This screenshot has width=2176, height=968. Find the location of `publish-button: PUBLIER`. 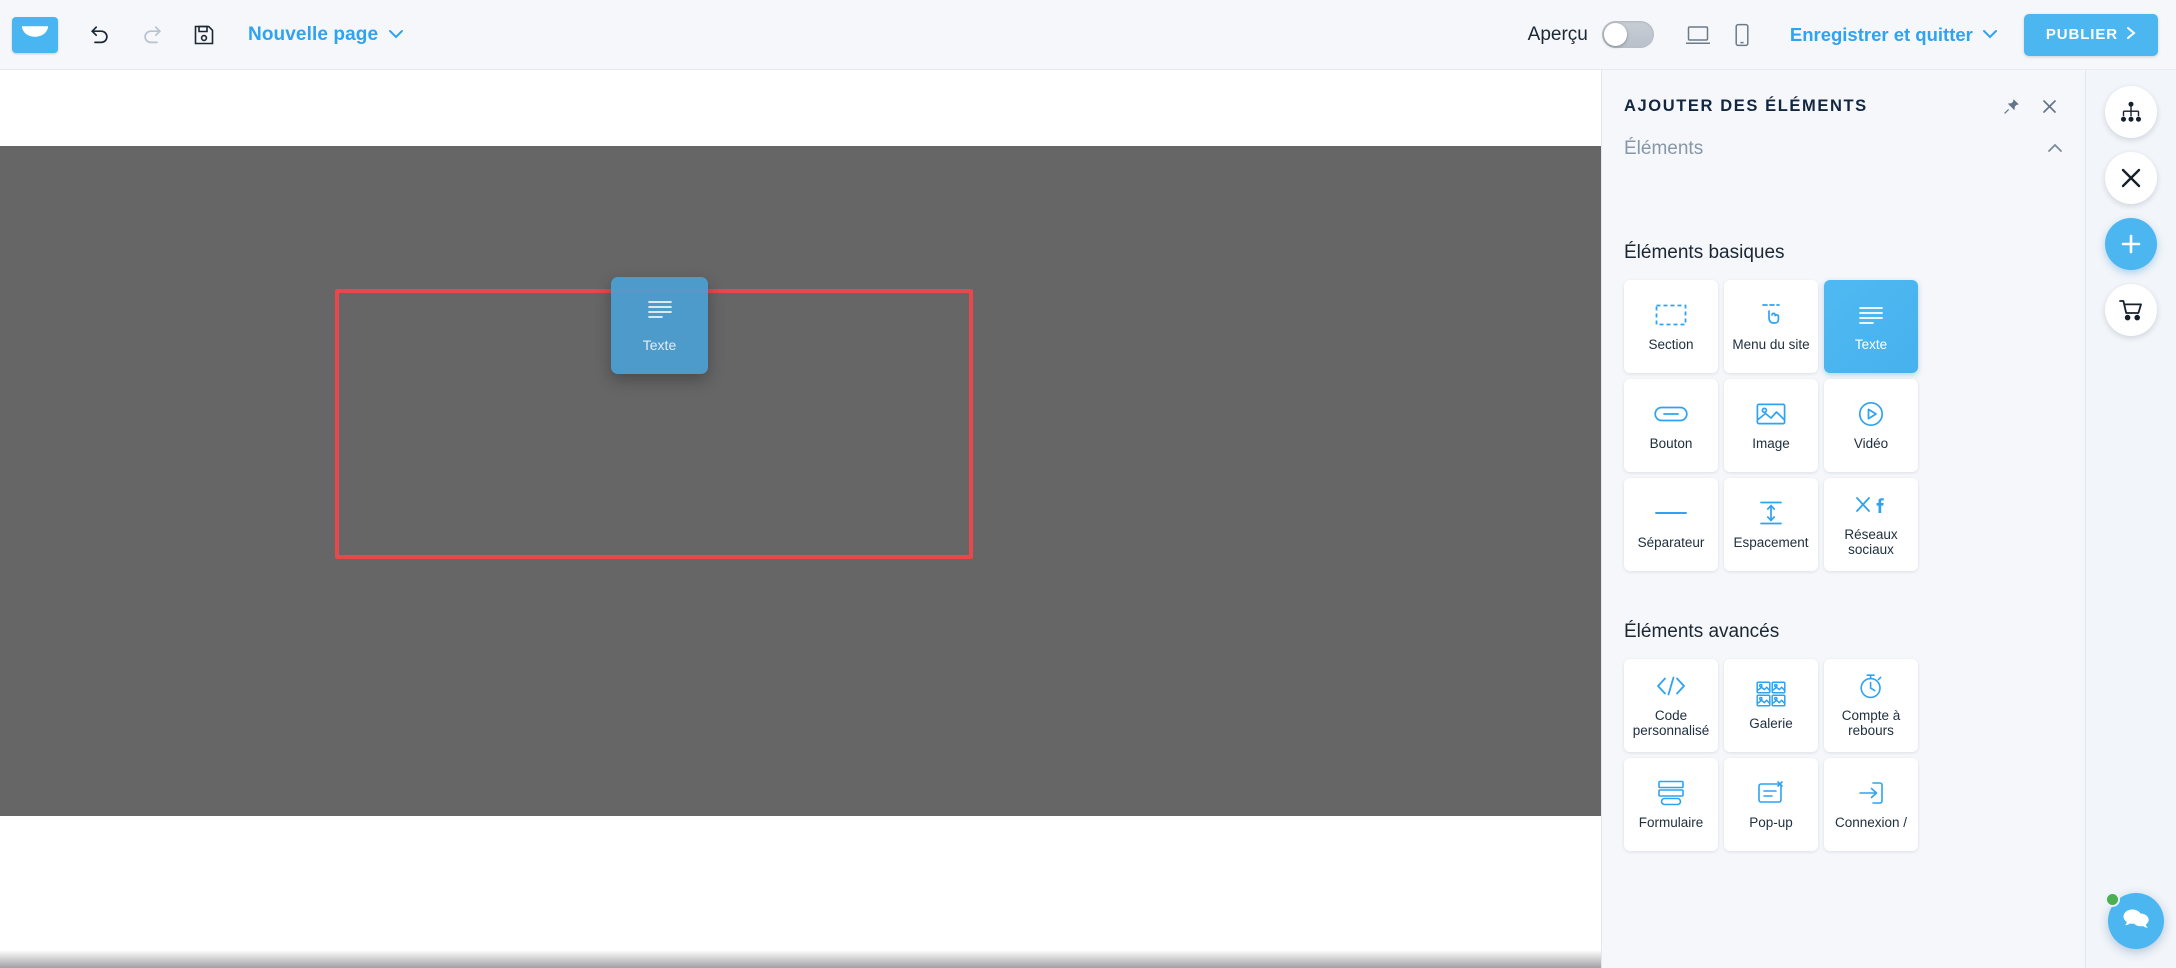

publish-button: PUBLIER is located at coordinates (2090, 34).